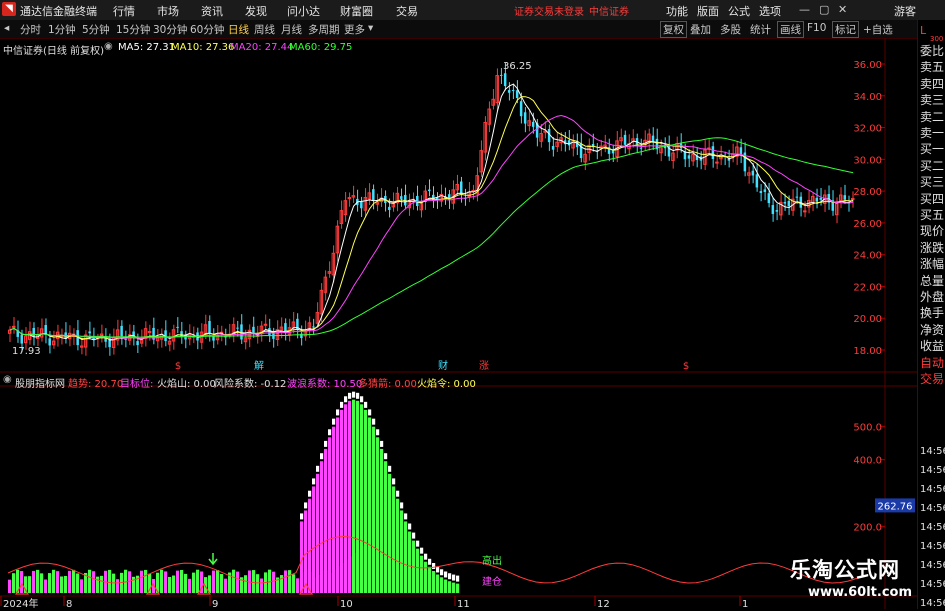 The width and height of the screenshot is (945, 611). I want to click on period-monthly: 月线, so click(291, 29).